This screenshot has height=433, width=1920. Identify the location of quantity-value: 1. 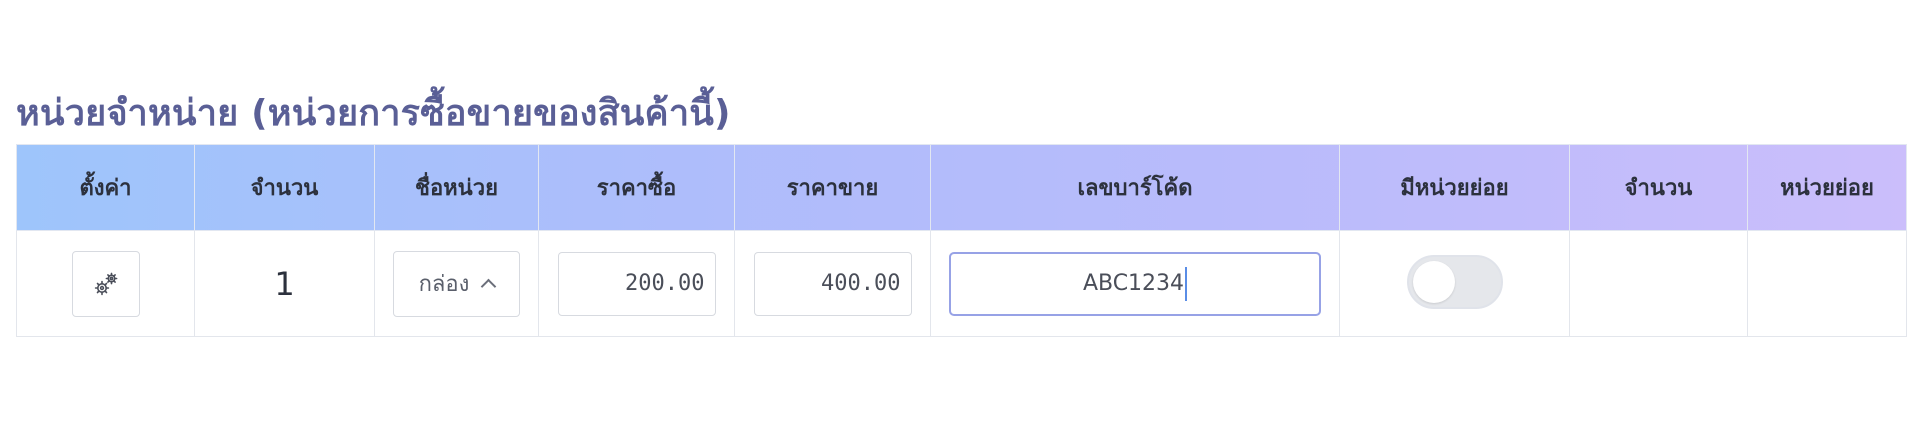
(284, 283).